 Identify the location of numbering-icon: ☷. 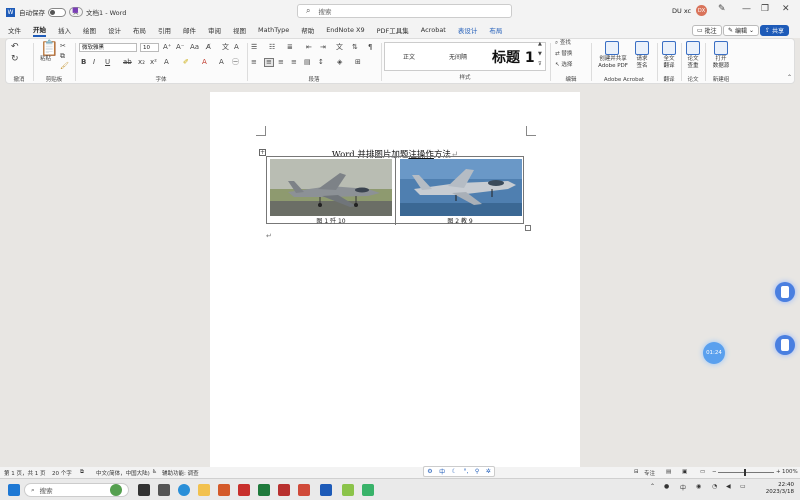
(272, 47).